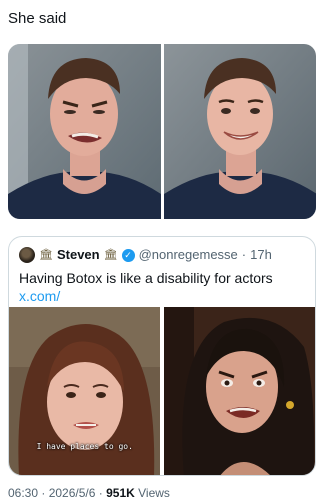 The image size is (323, 500). What do you see at coordinates (261, 255) in the screenshot?
I see `quoted-post-time: 17h` at bounding box center [261, 255].